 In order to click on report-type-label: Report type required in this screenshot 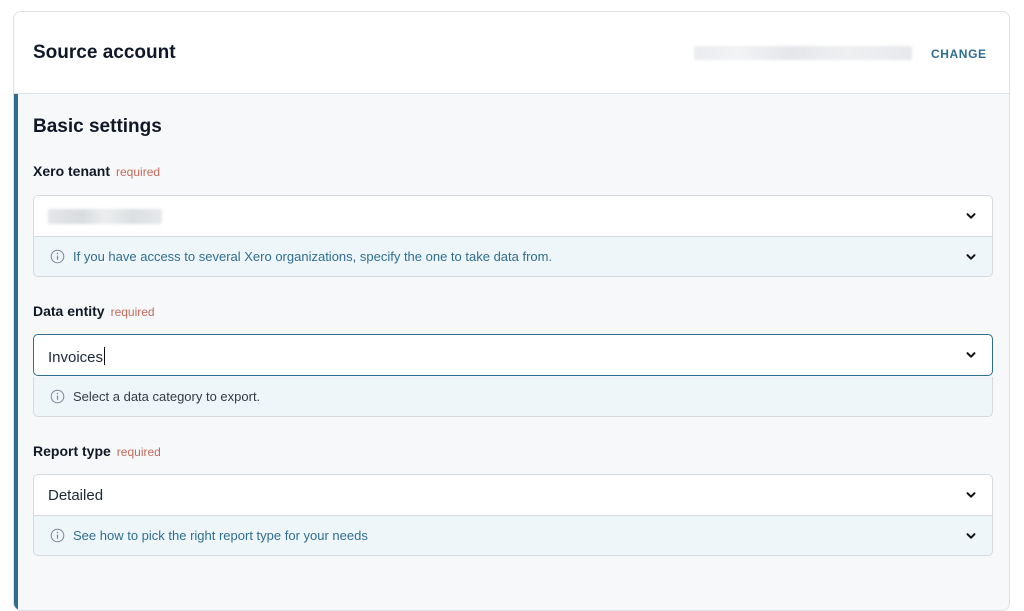, I will do `click(97, 451)`.